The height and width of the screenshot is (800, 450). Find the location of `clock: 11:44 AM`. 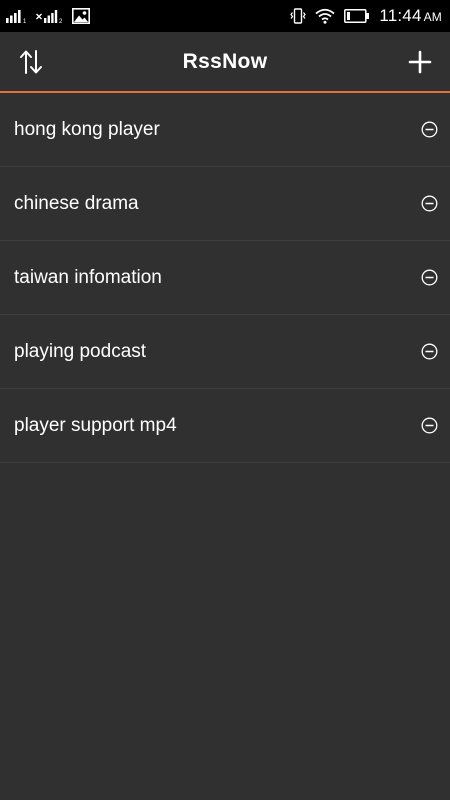

clock: 11:44 AM is located at coordinates (410, 16).